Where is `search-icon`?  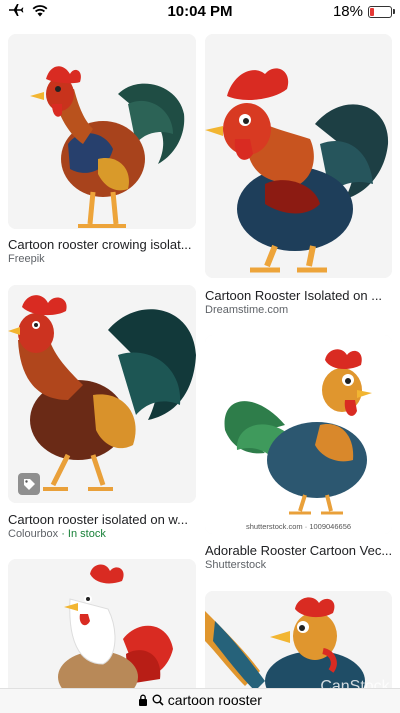
search-icon is located at coordinates (158, 700).